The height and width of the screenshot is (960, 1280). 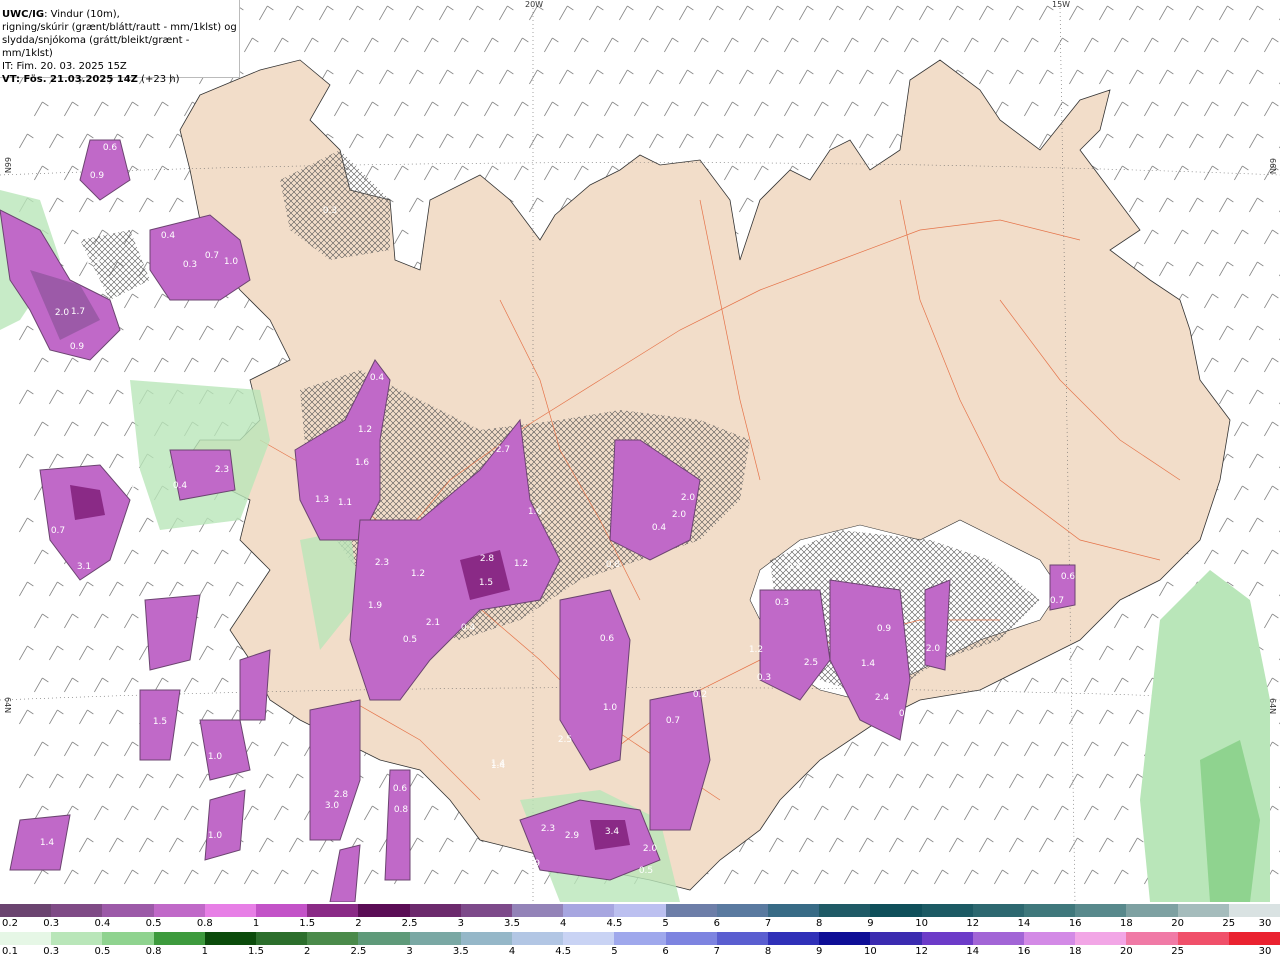 I want to click on colorbar-tick-label: 16, so click(x=1075, y=923).